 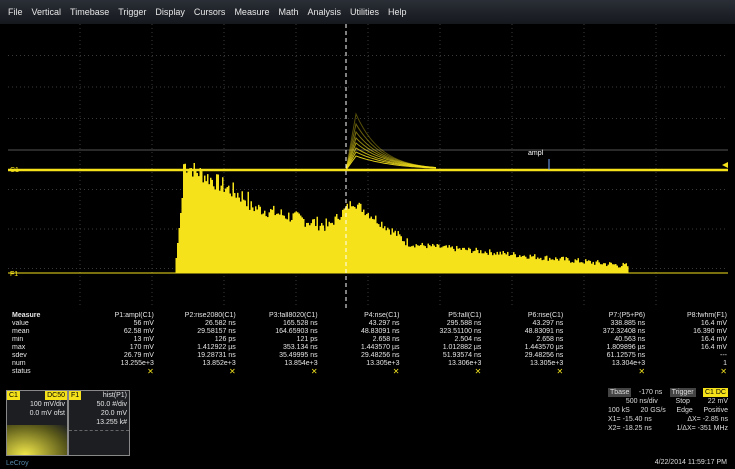 What do you see at coordinates (288, 12) in the screenshot?
I see `menu-math: Math` at bounding box center [288, 12].